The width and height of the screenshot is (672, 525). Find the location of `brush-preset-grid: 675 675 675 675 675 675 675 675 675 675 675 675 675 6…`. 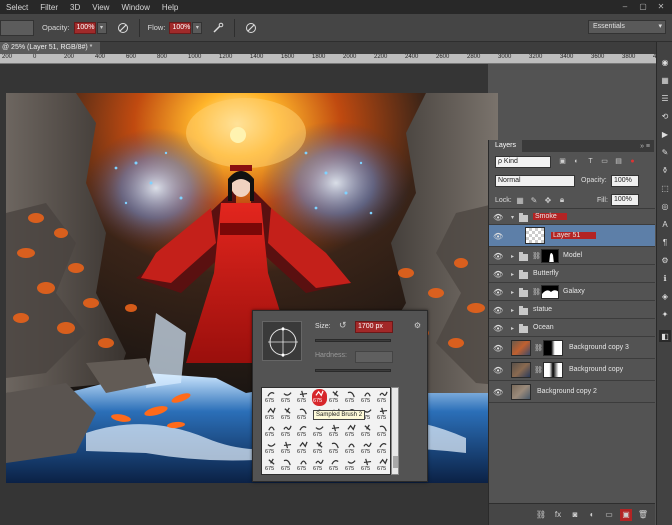

brush-preset-grid: 675 675 675 675 675 675 675 675 675 675 675 675 675 6… is located at coordinates (326, 431).